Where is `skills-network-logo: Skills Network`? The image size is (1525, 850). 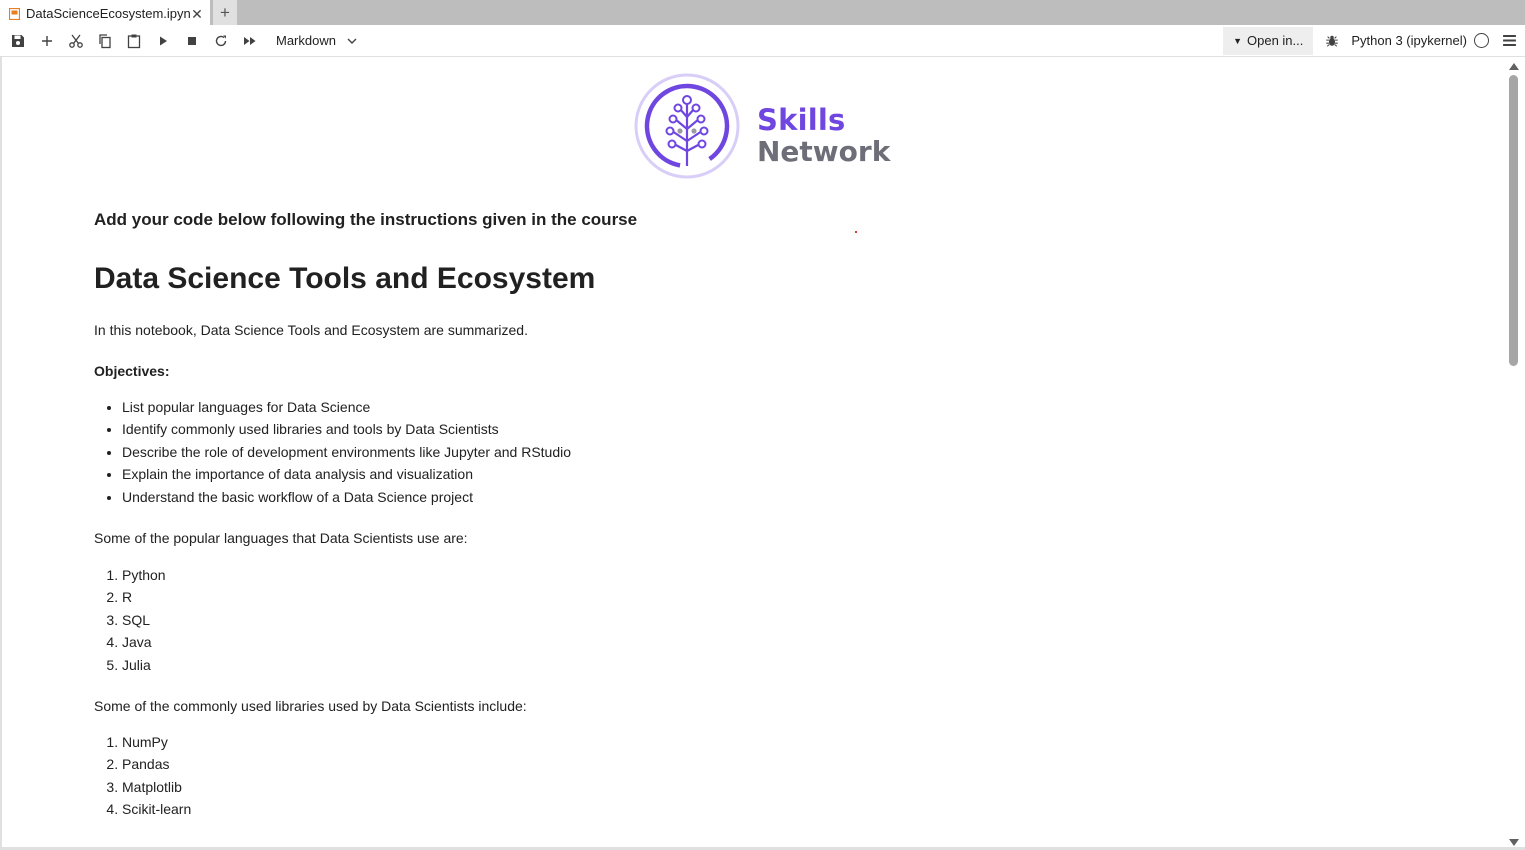
skills-network-logo: Skills Network is located at coordinates (761, 127).